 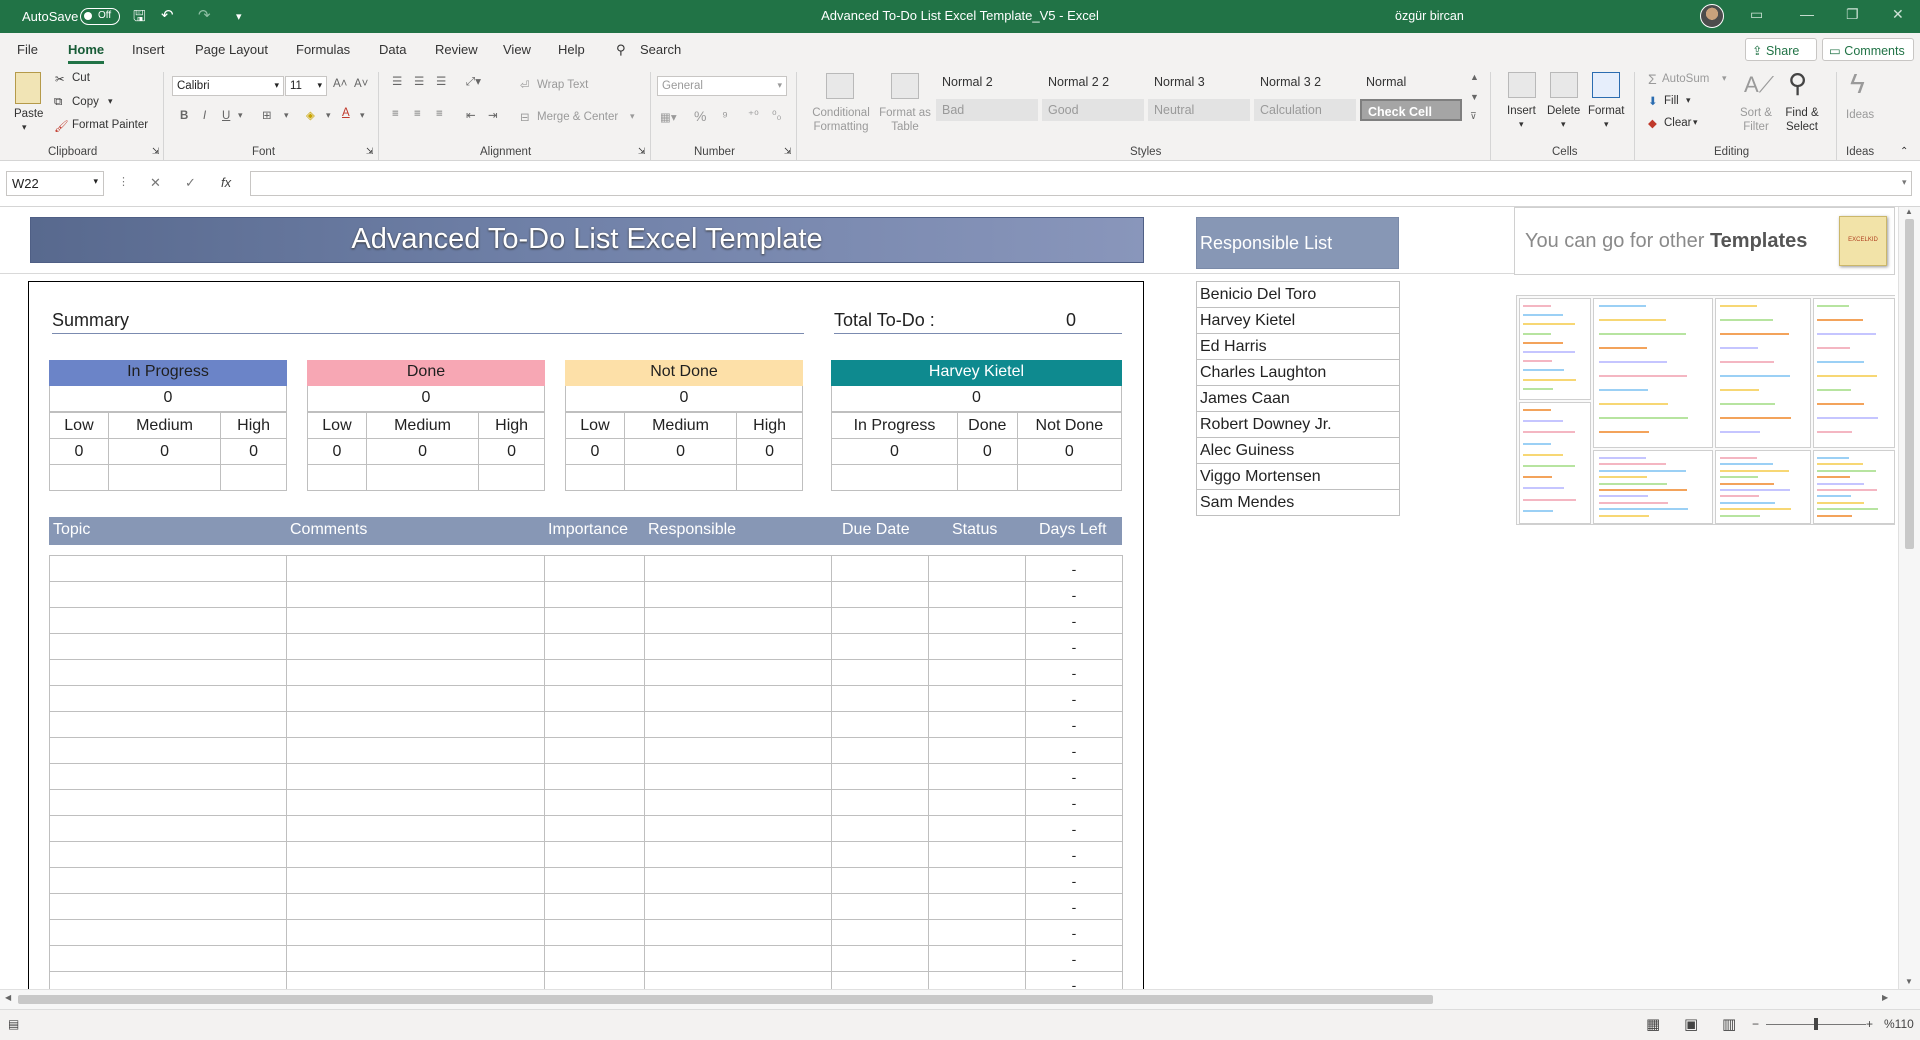 What do you see at coordinates (571, 49) in the screenshot?
I see `tab-help: Help` at bounding box center [571, 49].